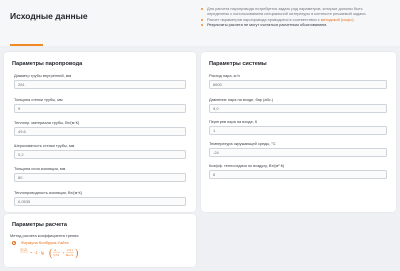  What do you see at coordinates (48, 192) in the screenshot?
I see `insulation-conductivity-label: Теплопроводность изоляции, Вт/(м·К)` at bounding box center [48, 192].